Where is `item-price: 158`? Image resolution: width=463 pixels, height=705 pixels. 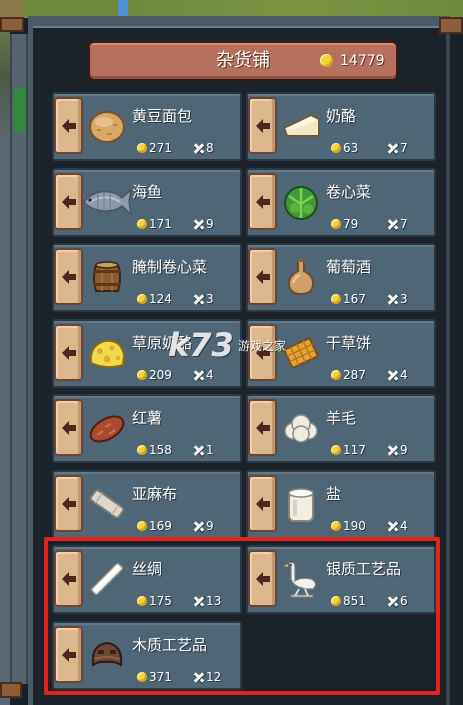 item-price: 158 is located at coordinates (160, 450).